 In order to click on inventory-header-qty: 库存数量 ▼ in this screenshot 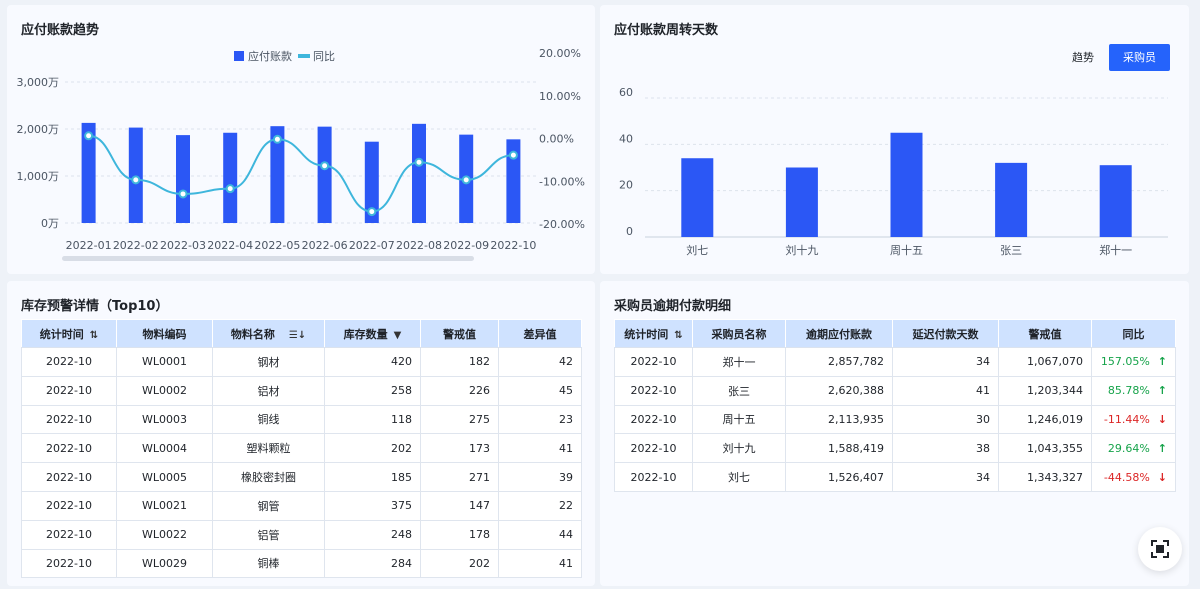, I will do `click(372, 333)`.